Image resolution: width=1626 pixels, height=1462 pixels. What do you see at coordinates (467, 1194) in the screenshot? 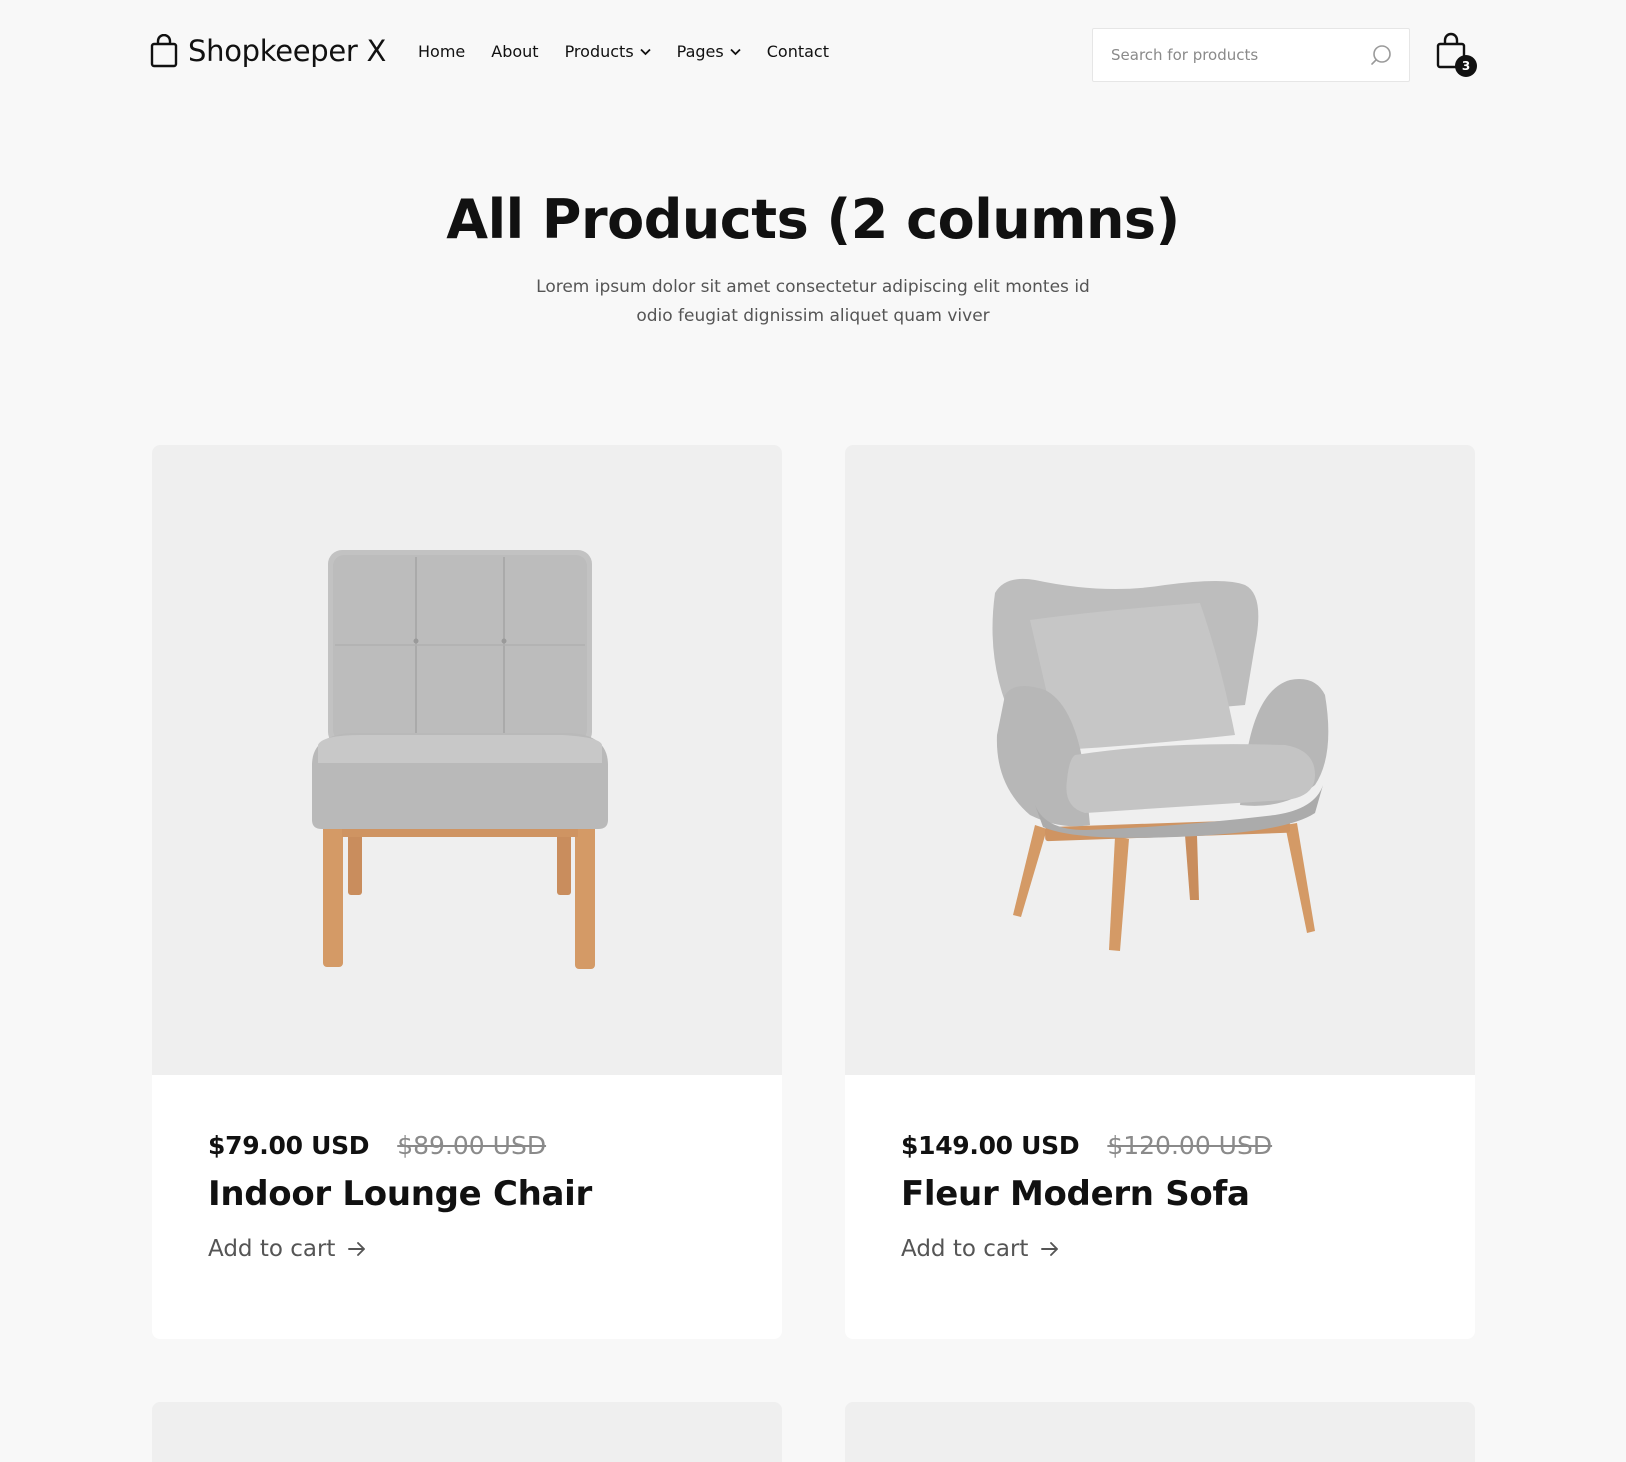
I see `product-name: Indoor Lounge Chair` at bounding box center [467, 1194].